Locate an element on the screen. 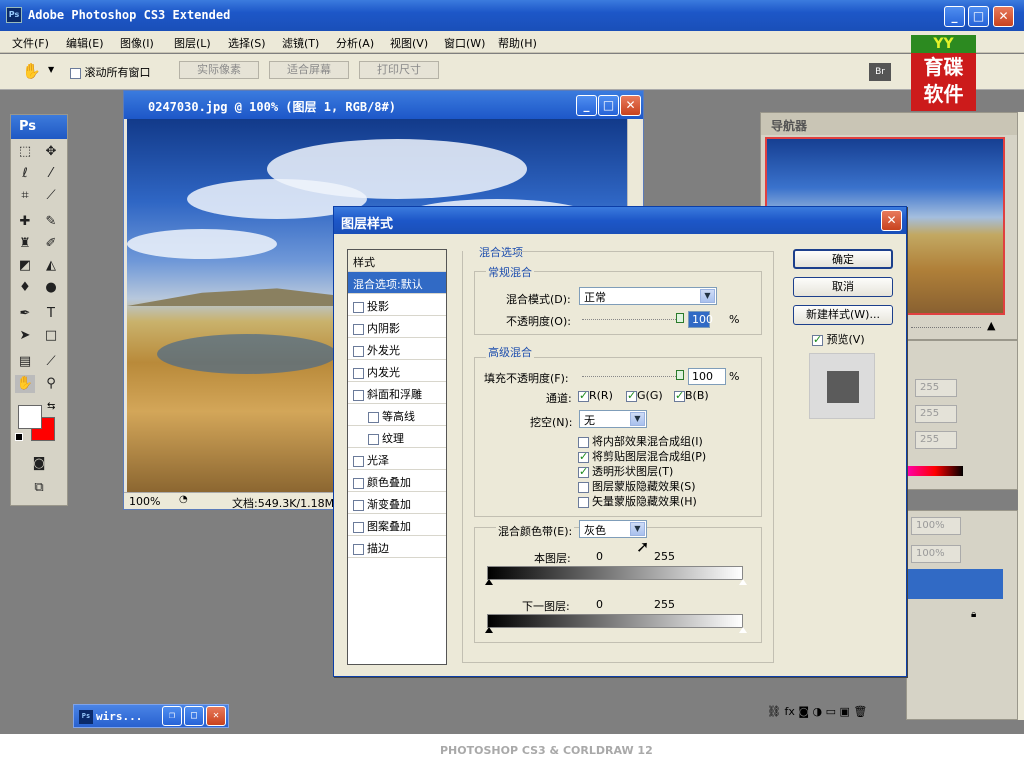  lasso-tool-icon: ℓ is located at coordinates (25, 174).